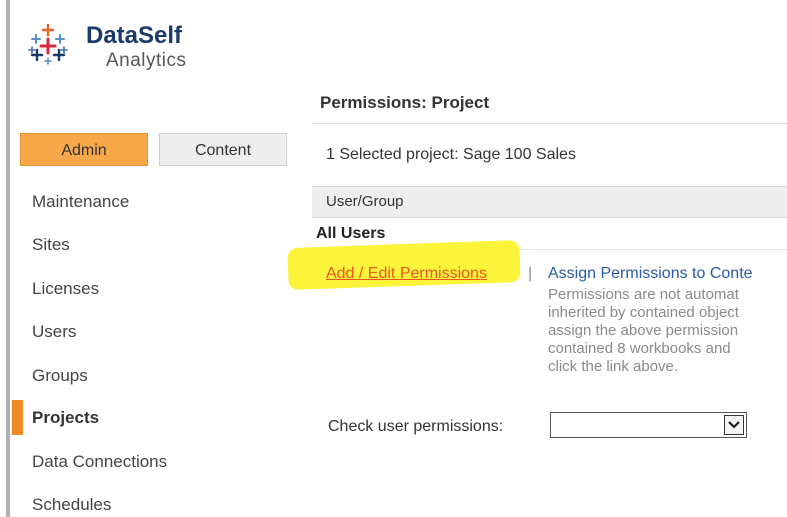  What do you see at coordinates (51, 245) in the screenshot?
I see `sidebar-item-sites: Sites` at bounding box center [51, 245].